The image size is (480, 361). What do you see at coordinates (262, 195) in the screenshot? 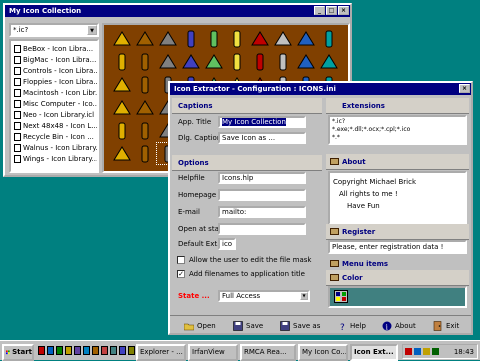
I see `homepage-input` at bounding box center [262, 195].